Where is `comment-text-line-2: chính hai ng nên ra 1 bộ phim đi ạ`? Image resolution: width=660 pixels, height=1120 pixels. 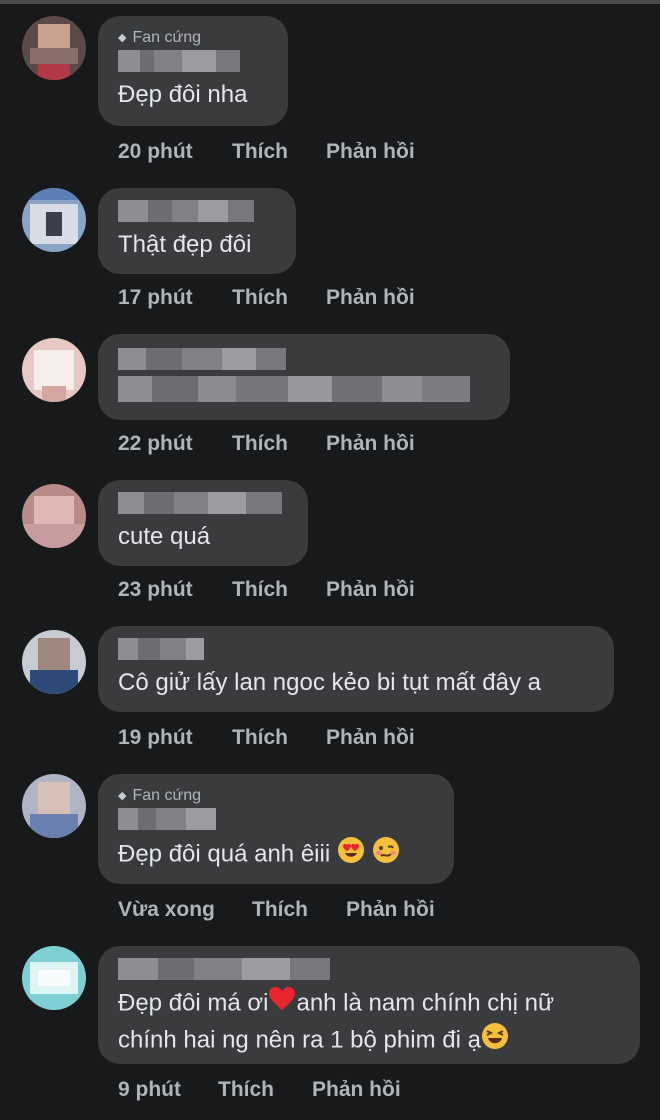
comment-text-line-2: chính hai ng nên ra 1 bộ phim đi ạ is located at coordinates (369, 1041).